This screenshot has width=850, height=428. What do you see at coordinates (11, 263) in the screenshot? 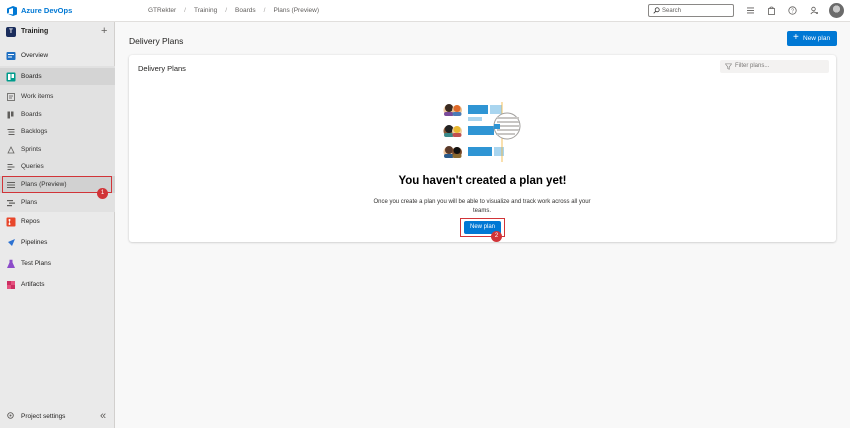
I see `test-plans-icon` at bounding box center [11, 263].